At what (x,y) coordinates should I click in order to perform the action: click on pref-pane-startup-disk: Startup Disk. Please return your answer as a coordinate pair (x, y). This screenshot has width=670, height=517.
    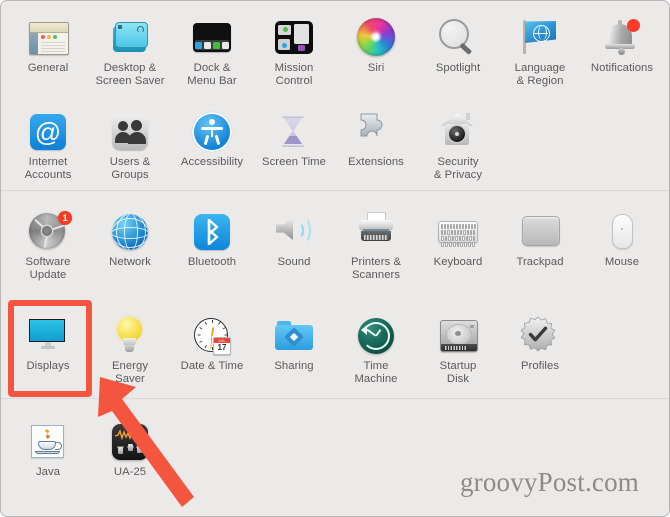
    Looking at the image, I should click on (458, 345).